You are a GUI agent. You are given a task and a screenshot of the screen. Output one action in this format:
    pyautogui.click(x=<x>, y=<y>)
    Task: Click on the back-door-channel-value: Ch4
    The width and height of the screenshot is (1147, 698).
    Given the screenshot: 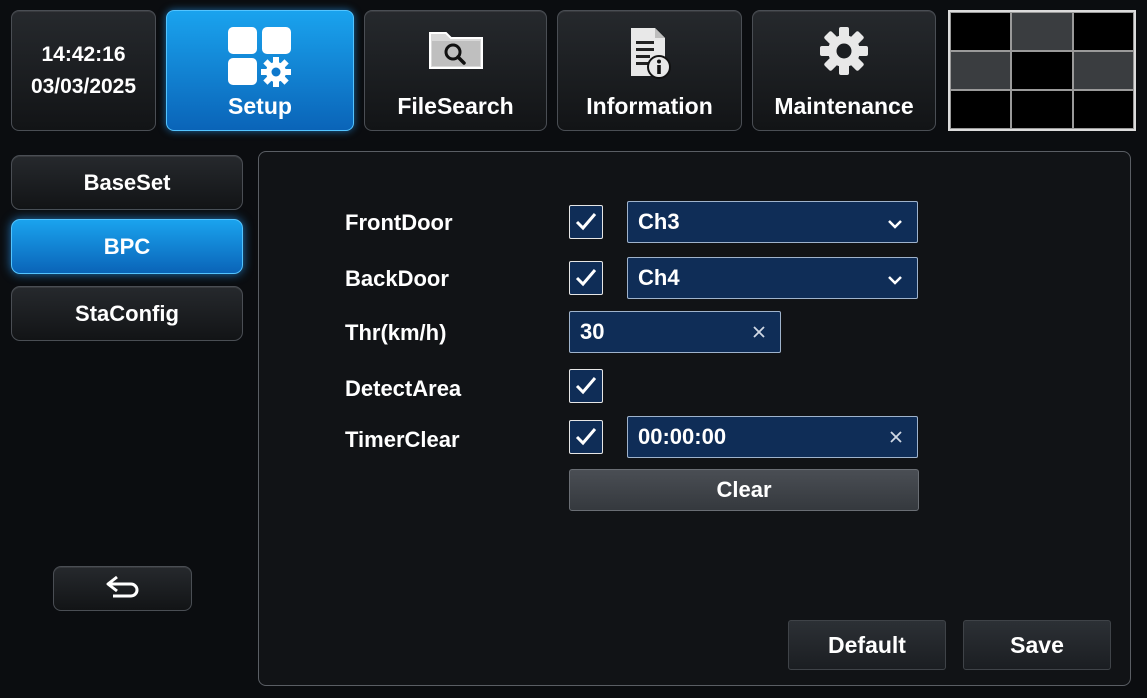 What is the action you would take?
    pyautogui.click(x=659, y=277)
    